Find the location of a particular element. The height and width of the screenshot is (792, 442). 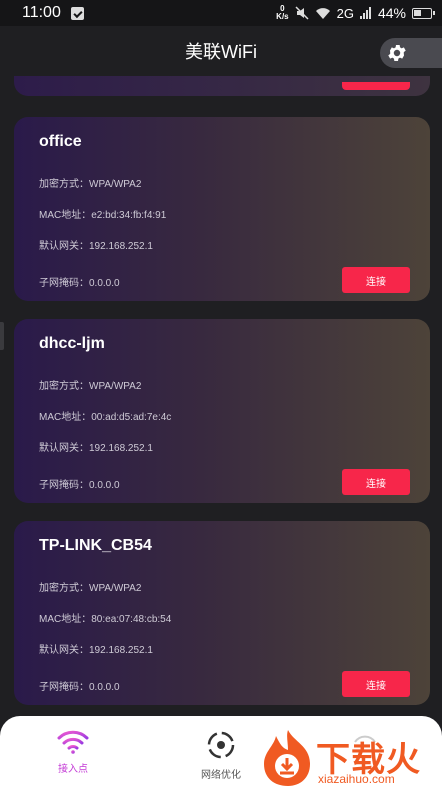

nav-item-access-point: 接入点 is located at coordinates (73, 752).